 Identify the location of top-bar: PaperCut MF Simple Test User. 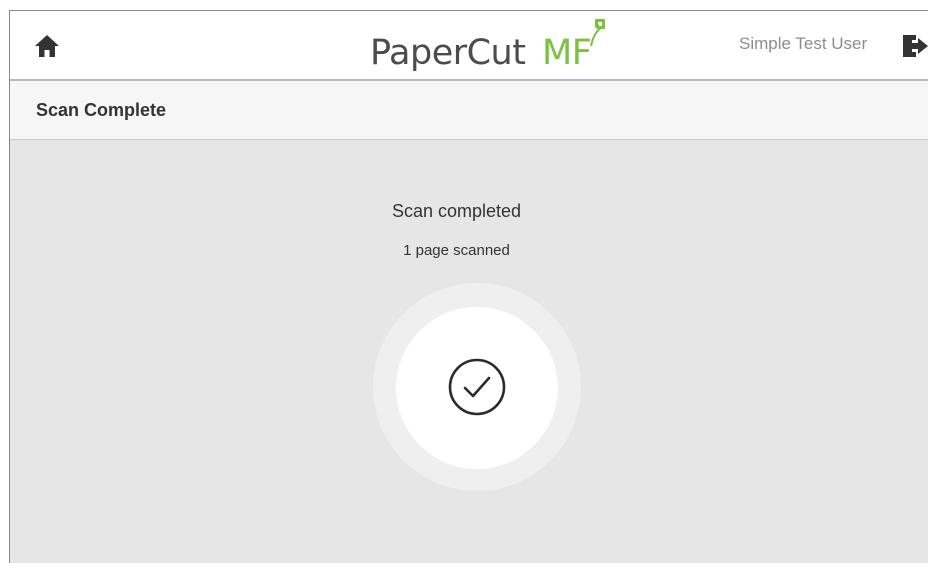
(469, 46).